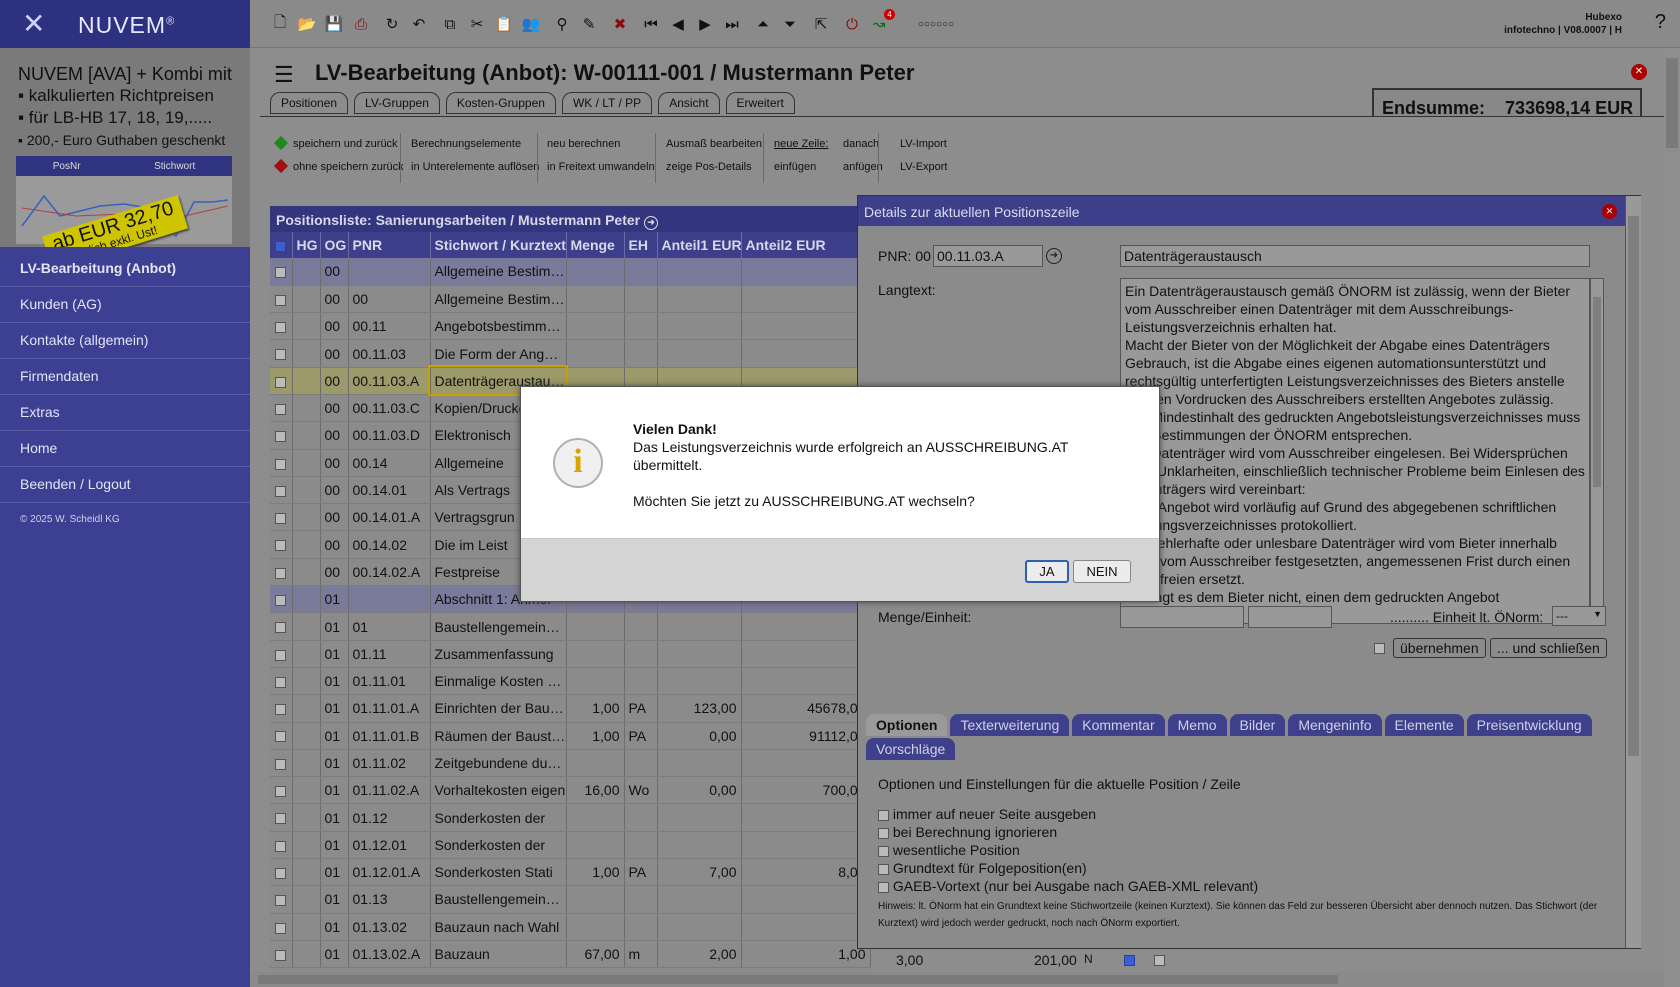 The height and width of the screenshot is (987, 1680). What do you see at coordinates (570, 654) in the screenshot?
I see `table-row: 01 01.11 Zusammenfassung` at bounding box center [570, 654].